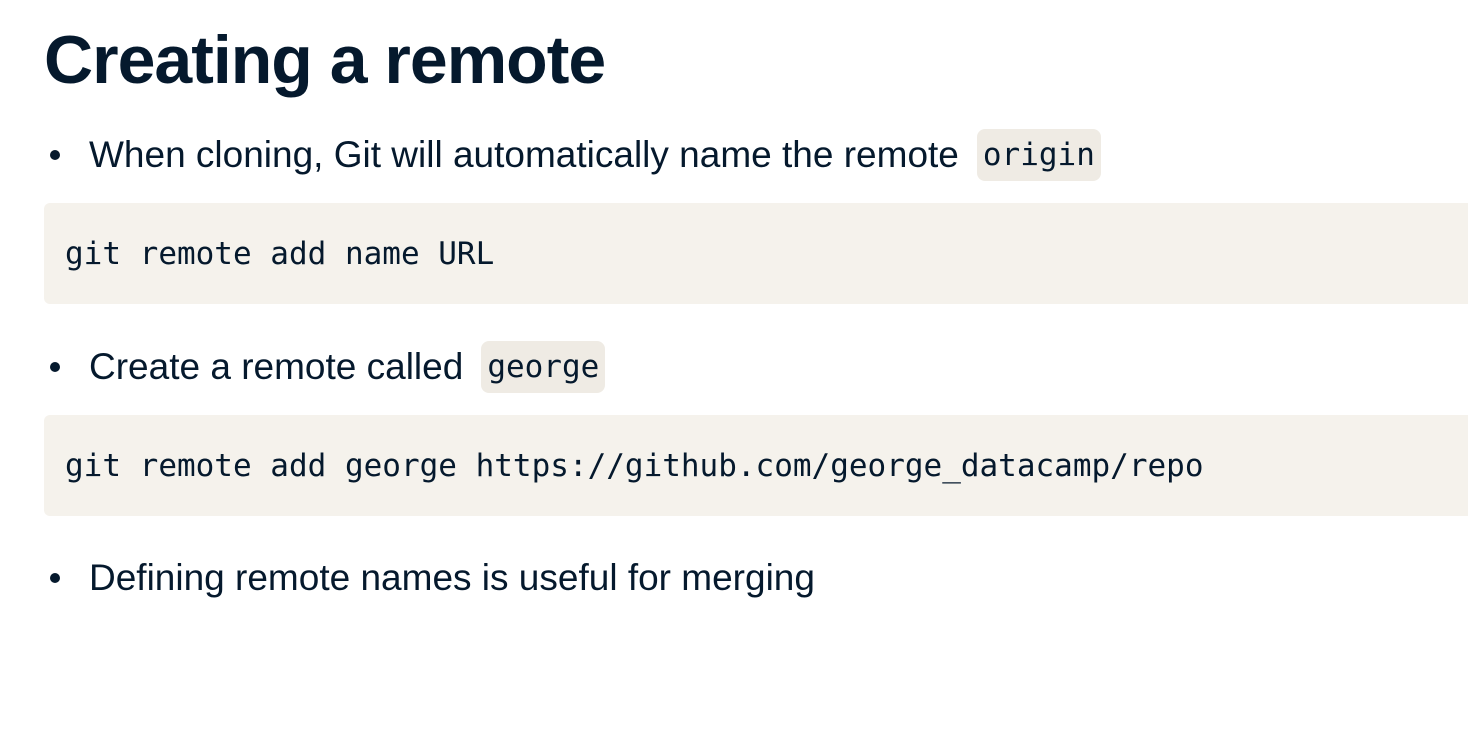  What do you see at coordinates (543, 367) in the screenshot?
I see `inline-code-george: george` at bounding box center [543, 367].